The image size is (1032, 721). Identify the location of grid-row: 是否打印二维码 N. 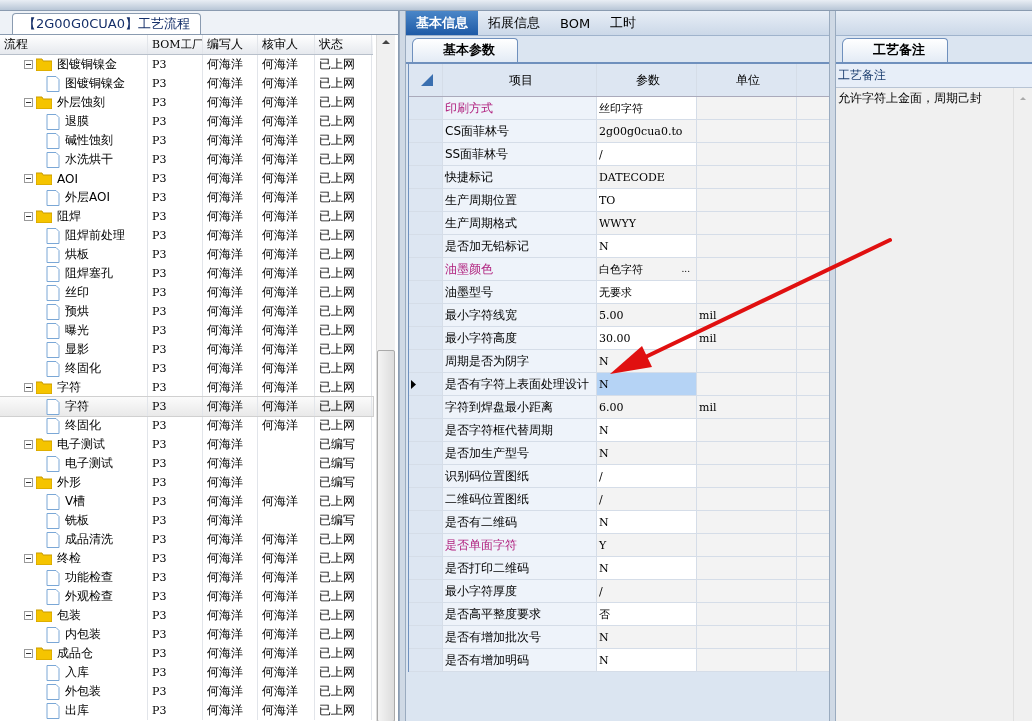
(619, 568).